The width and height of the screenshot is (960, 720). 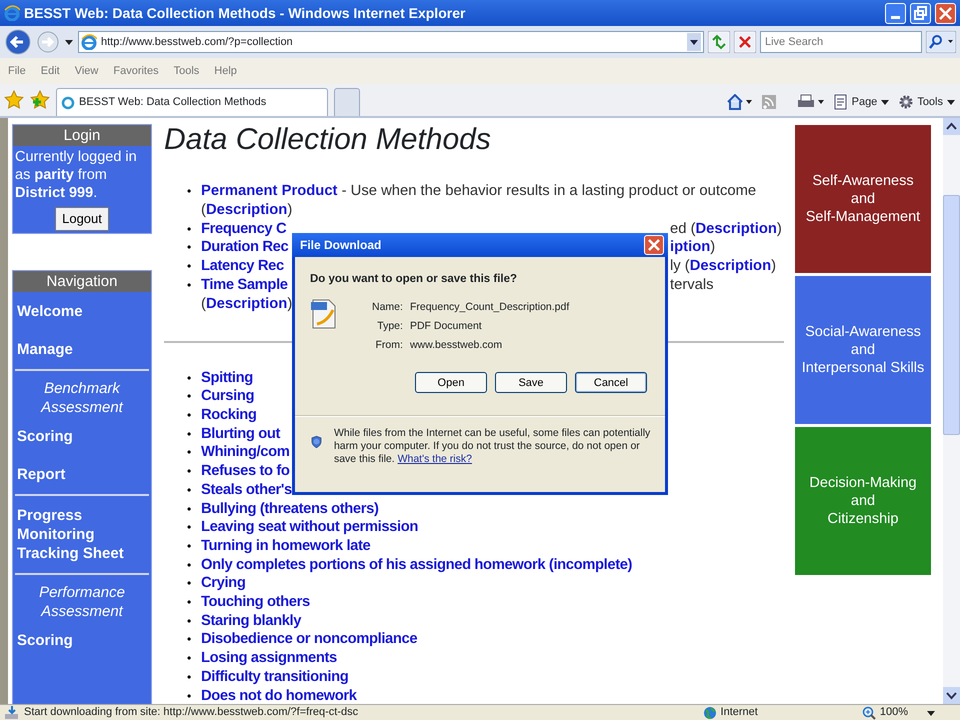 What do you see at coordinates (869, 713) in the screenshot?
I see `zoom-icon` at bounding box center [869, 713].